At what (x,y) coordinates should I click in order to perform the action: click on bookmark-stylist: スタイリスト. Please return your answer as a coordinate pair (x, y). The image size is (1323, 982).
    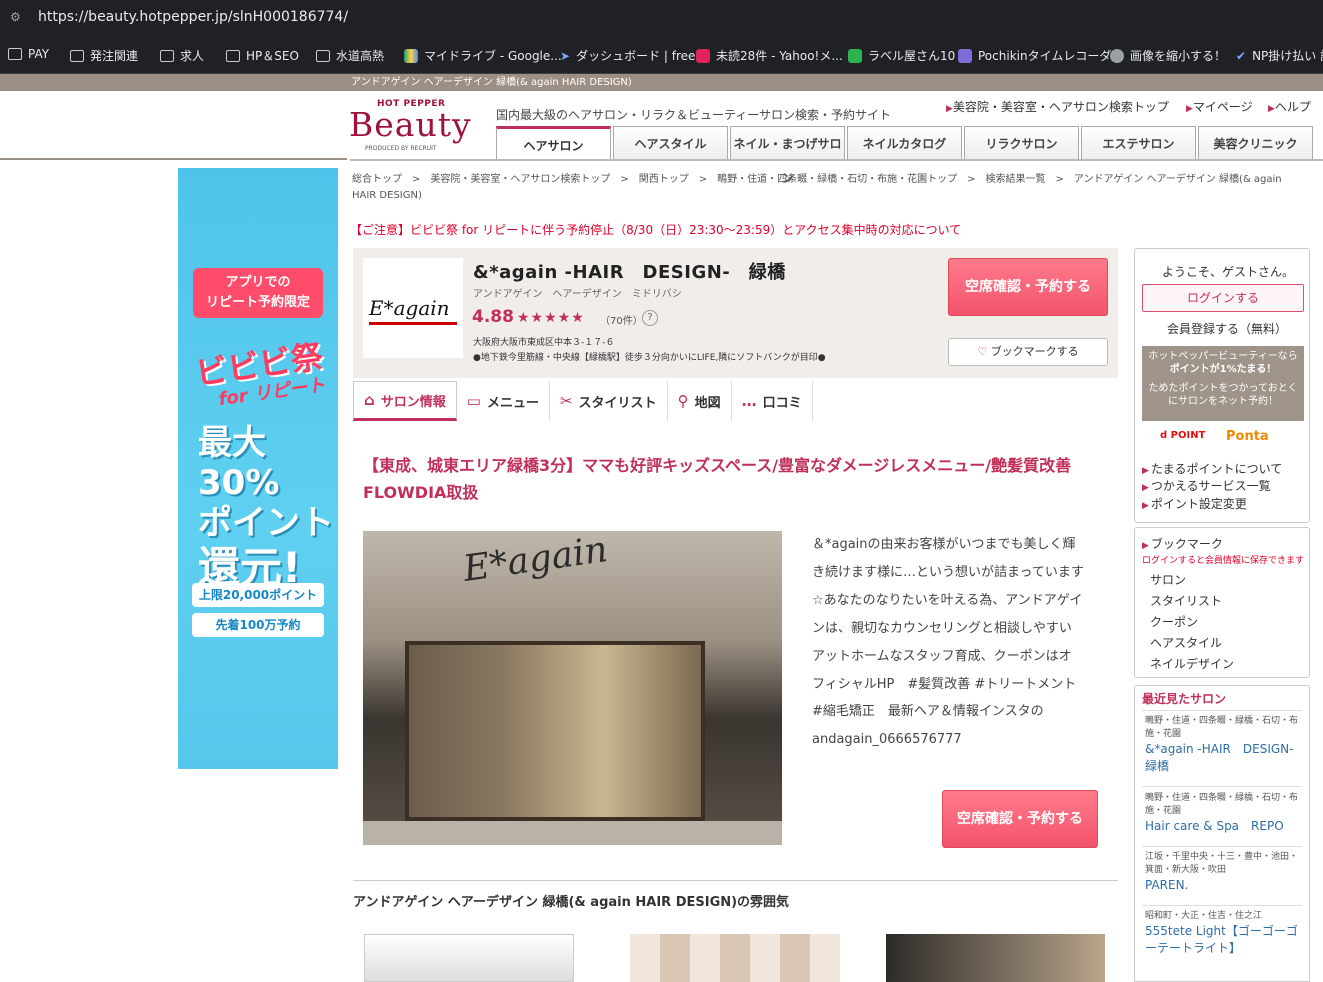
    Looking at the image, I should click on (1186, 600).